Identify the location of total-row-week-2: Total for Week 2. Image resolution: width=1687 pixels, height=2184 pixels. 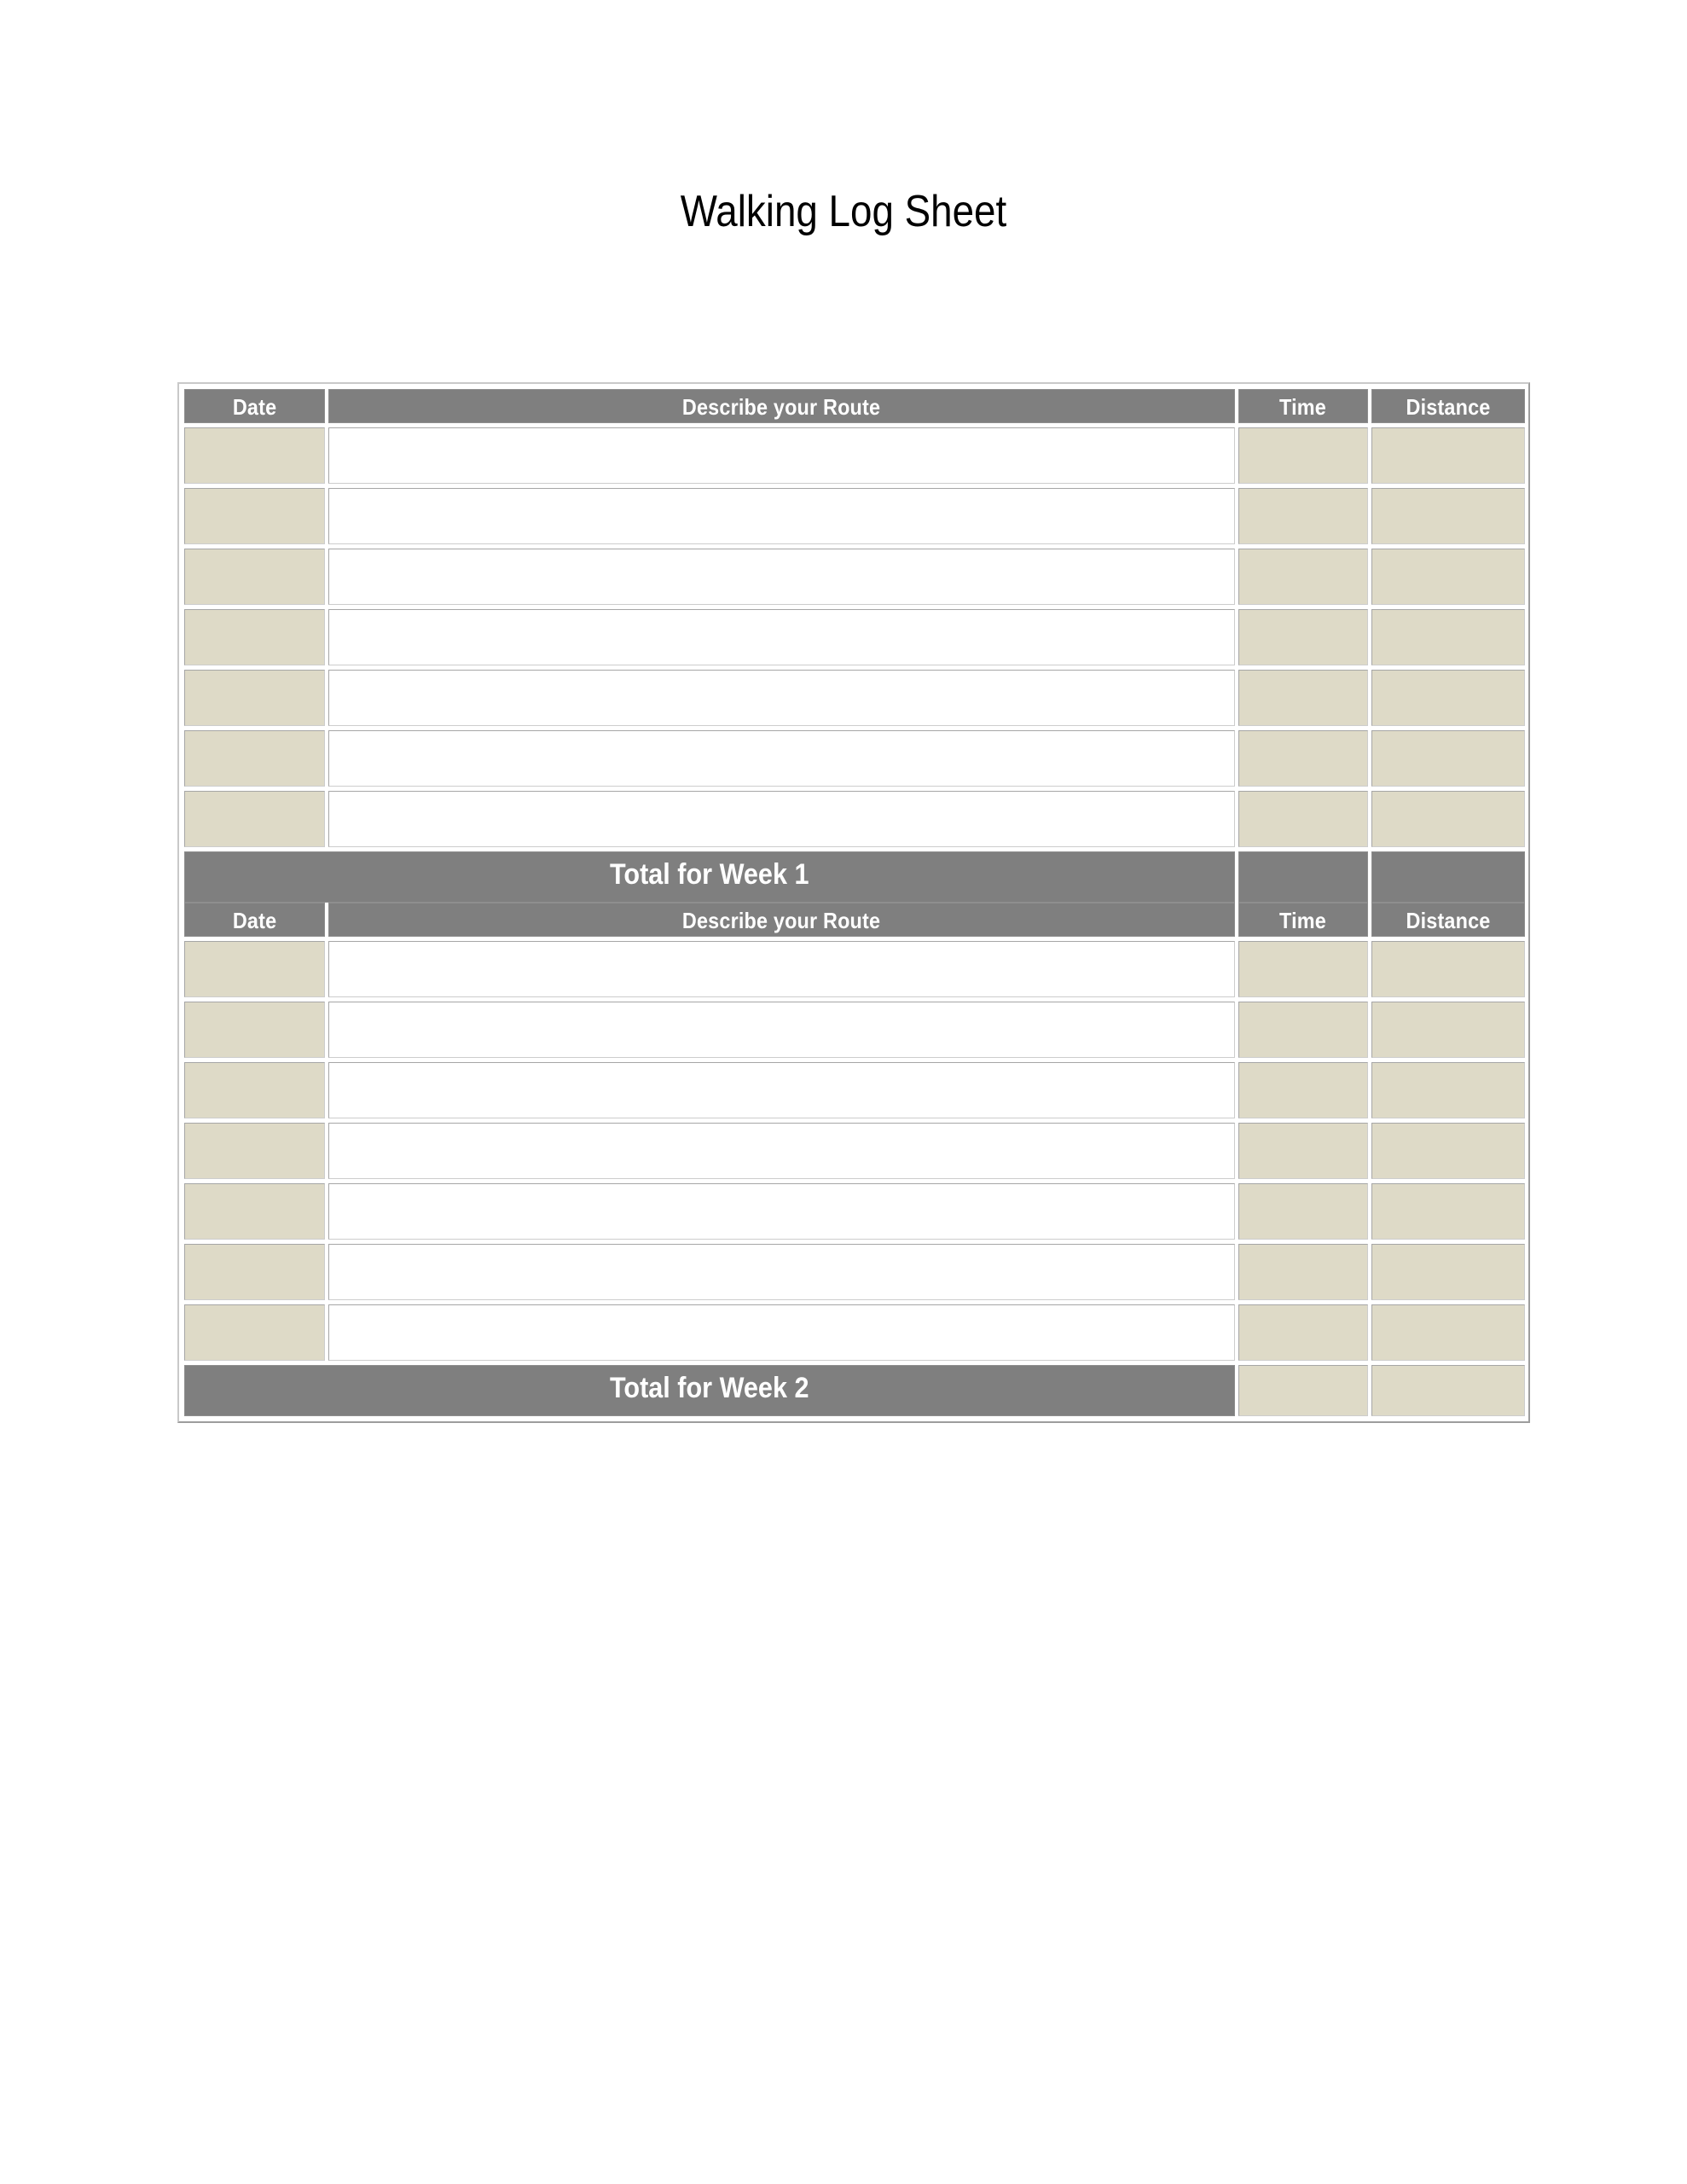
(854, 1390).